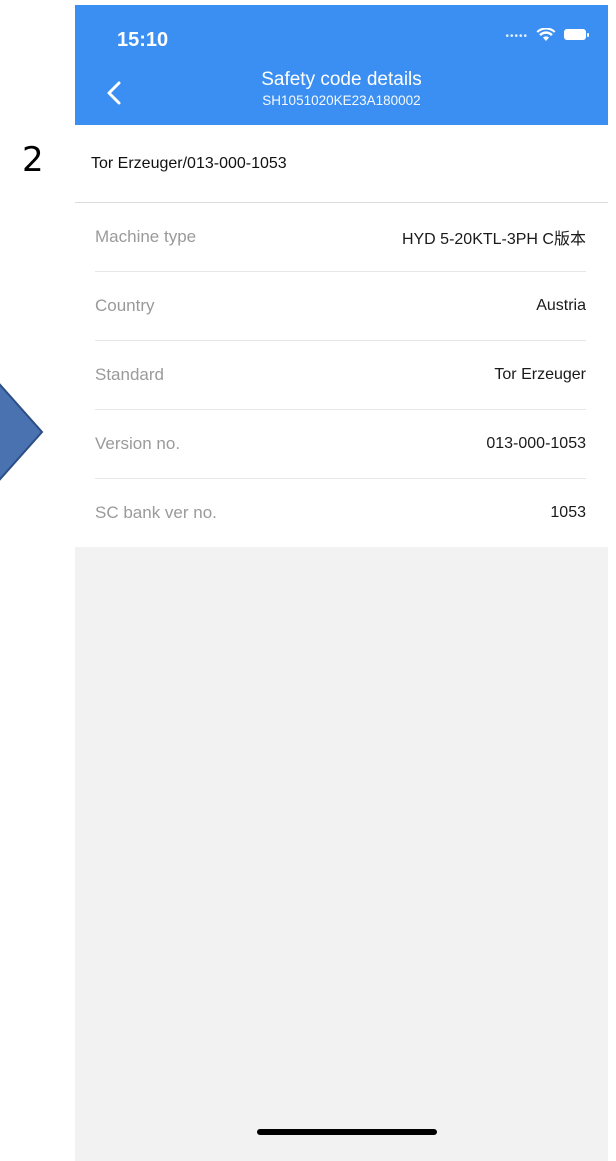 The height and width of the screenshot is (1161, 616). I want to click on detail-value: HYD 5-20KTL-3PH C版本, so click(493, 239).